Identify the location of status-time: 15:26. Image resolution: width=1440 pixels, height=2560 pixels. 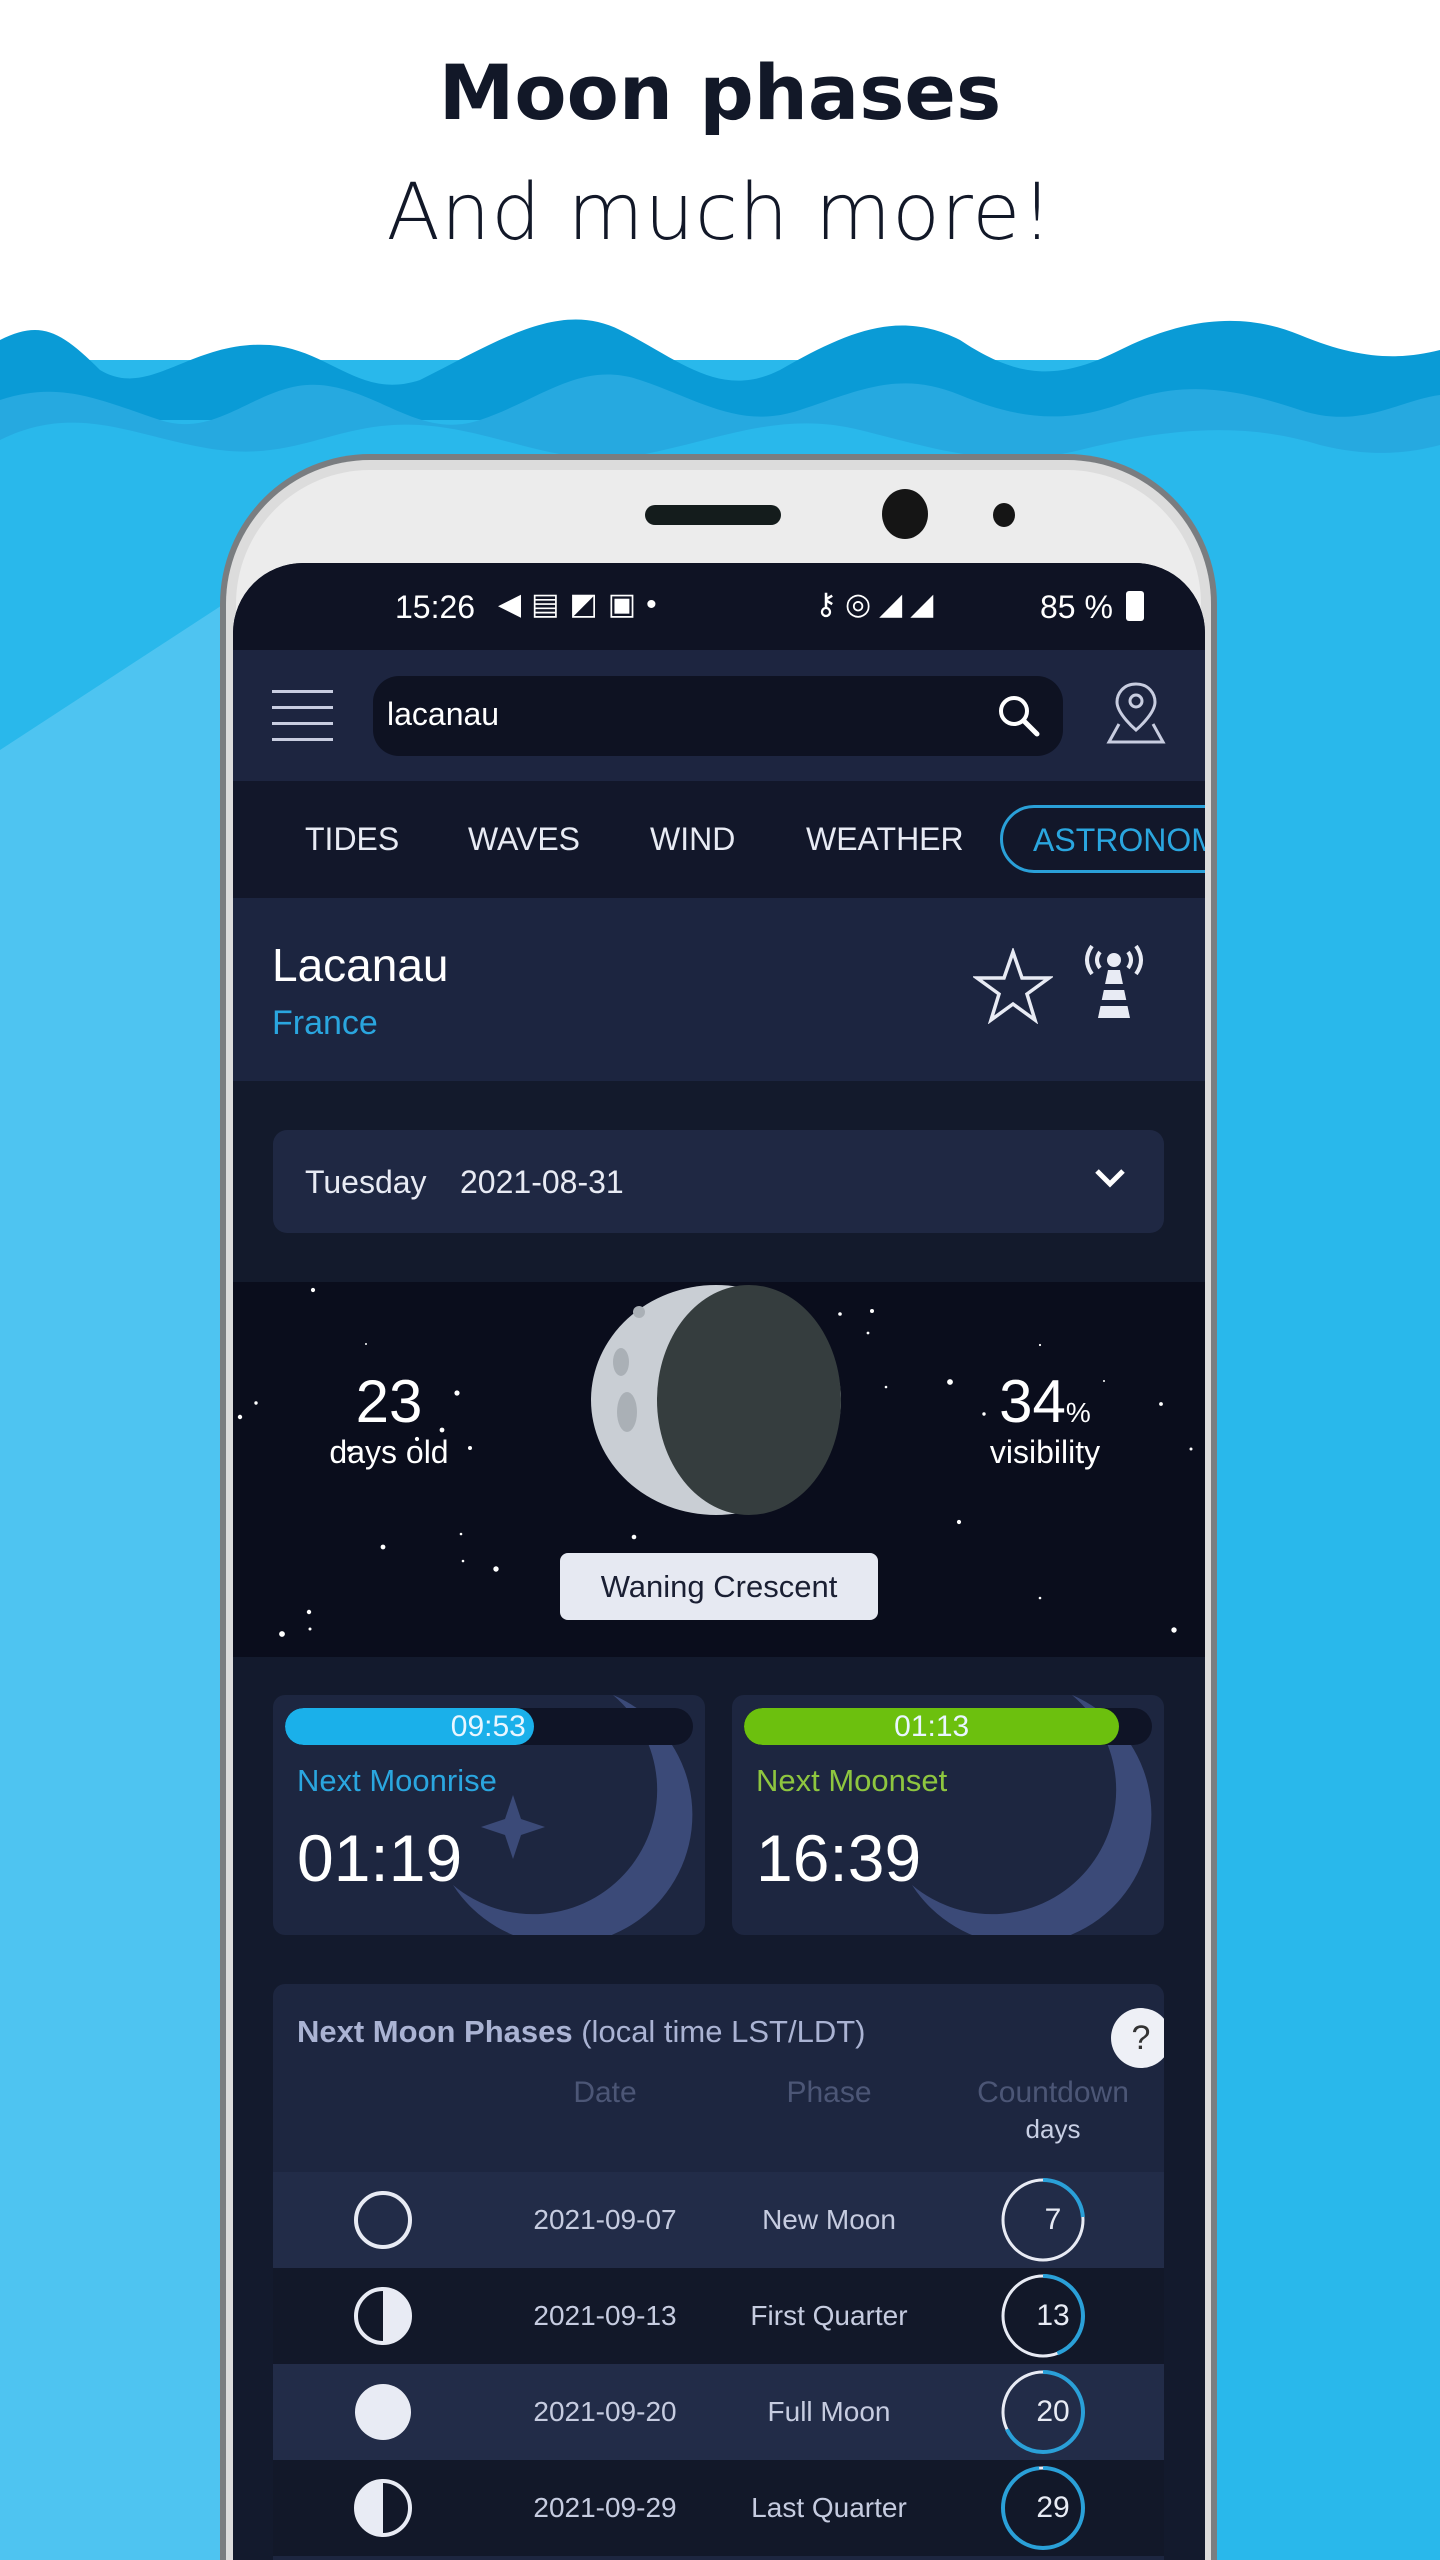
(435, 607).